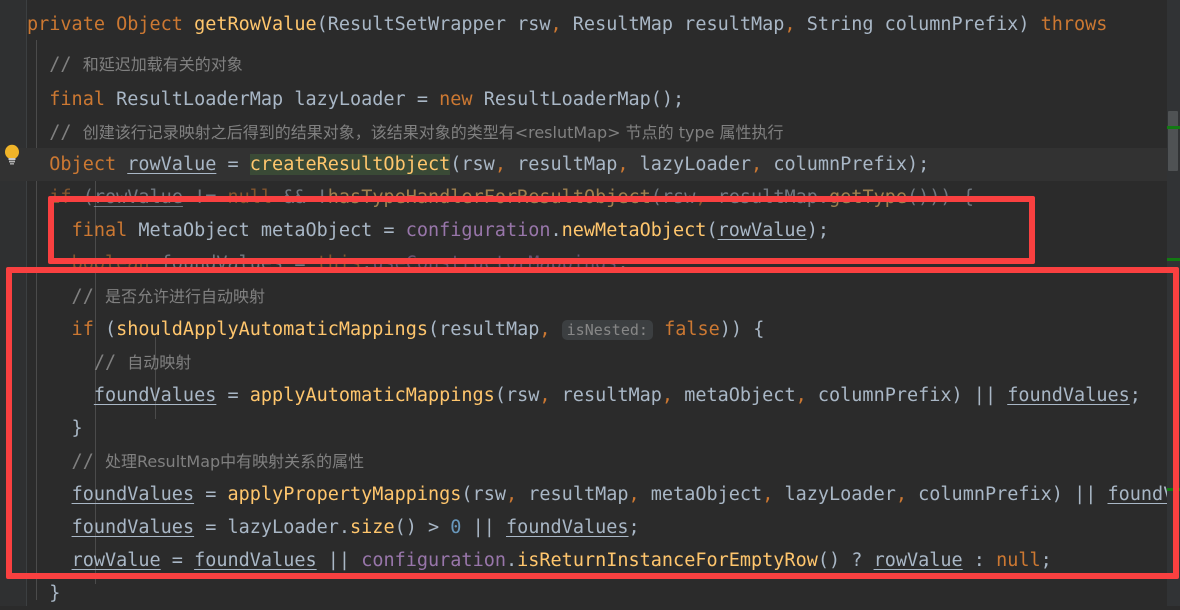 Image resolution: width=1180 pixels, height=610 pixels. I want to click on code-token: columnPrefix) ||, so click(1012, 494).